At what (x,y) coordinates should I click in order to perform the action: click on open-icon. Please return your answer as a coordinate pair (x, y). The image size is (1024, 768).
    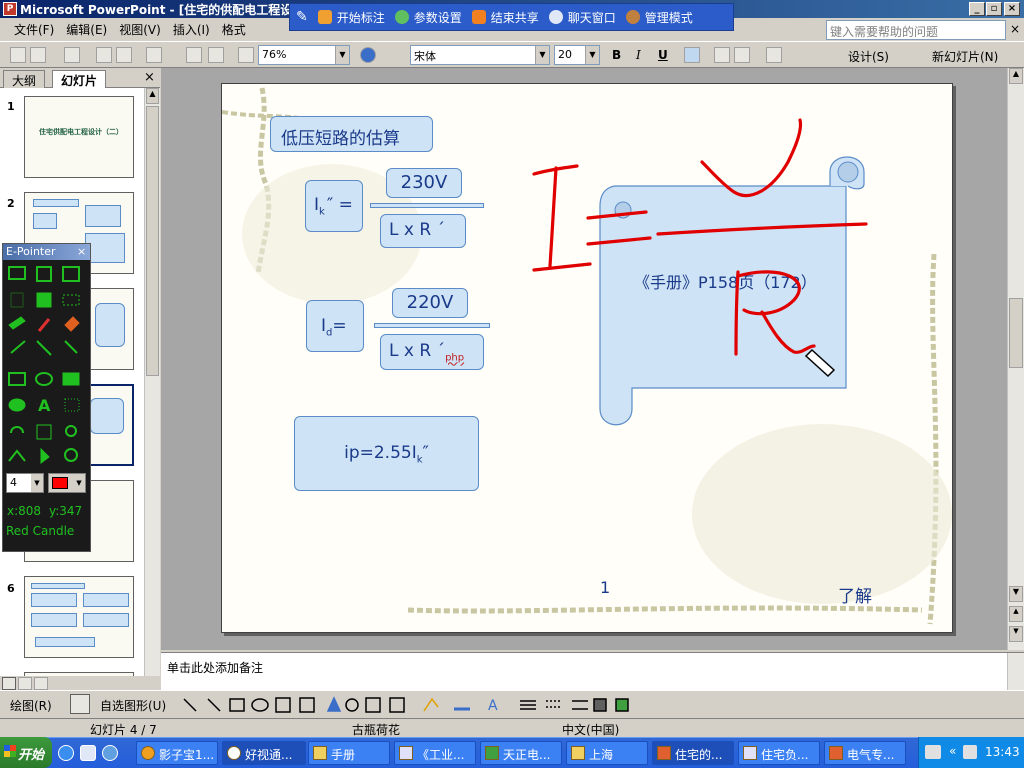
    Looking at the image, I should click on (38, 55).